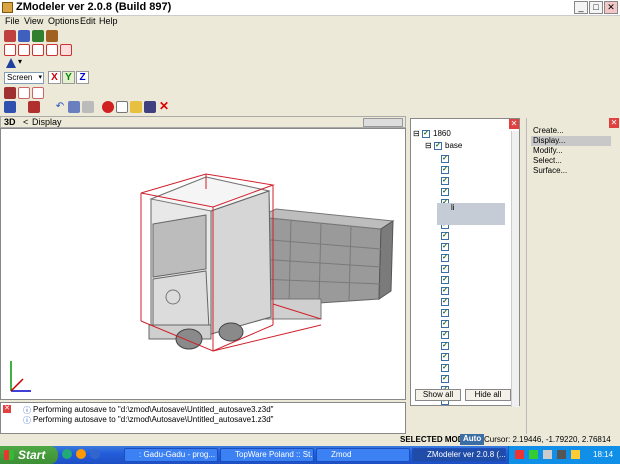 The image size is (620, 464). I want to click on import-icon, so click(10, 107).